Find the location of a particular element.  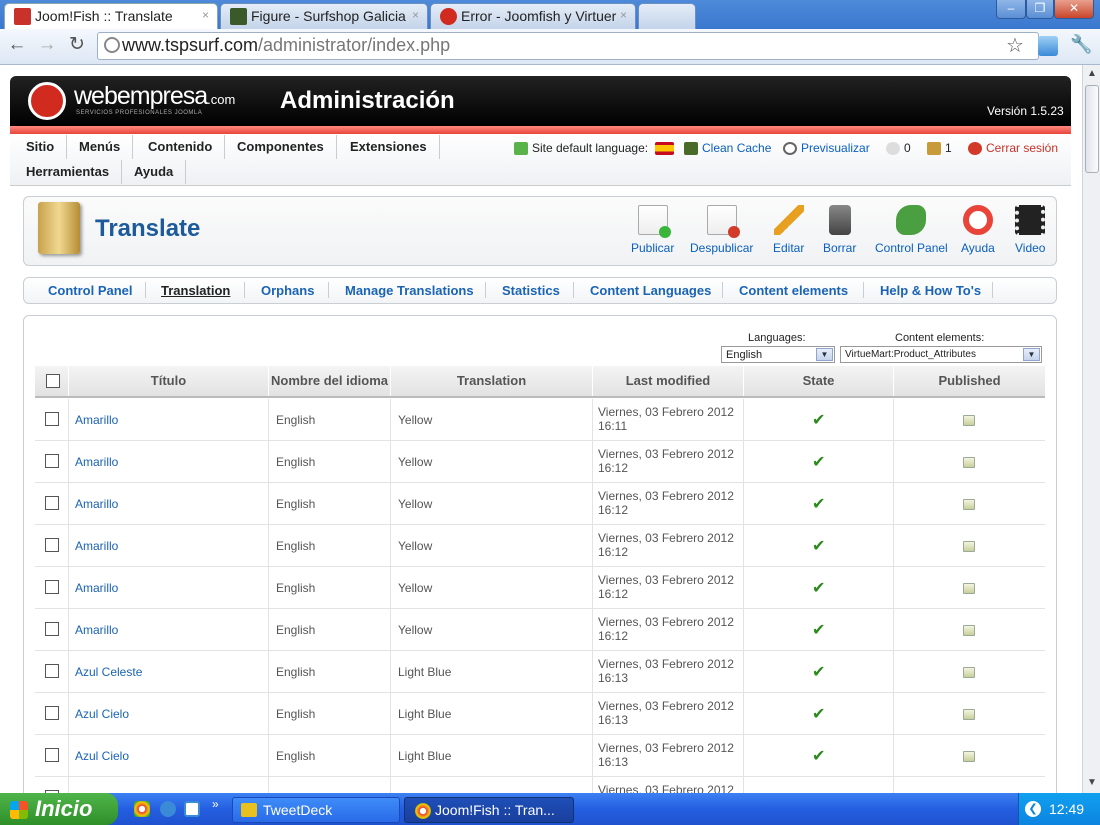

quicklaunch-icon is located at coordinates (192, 809).